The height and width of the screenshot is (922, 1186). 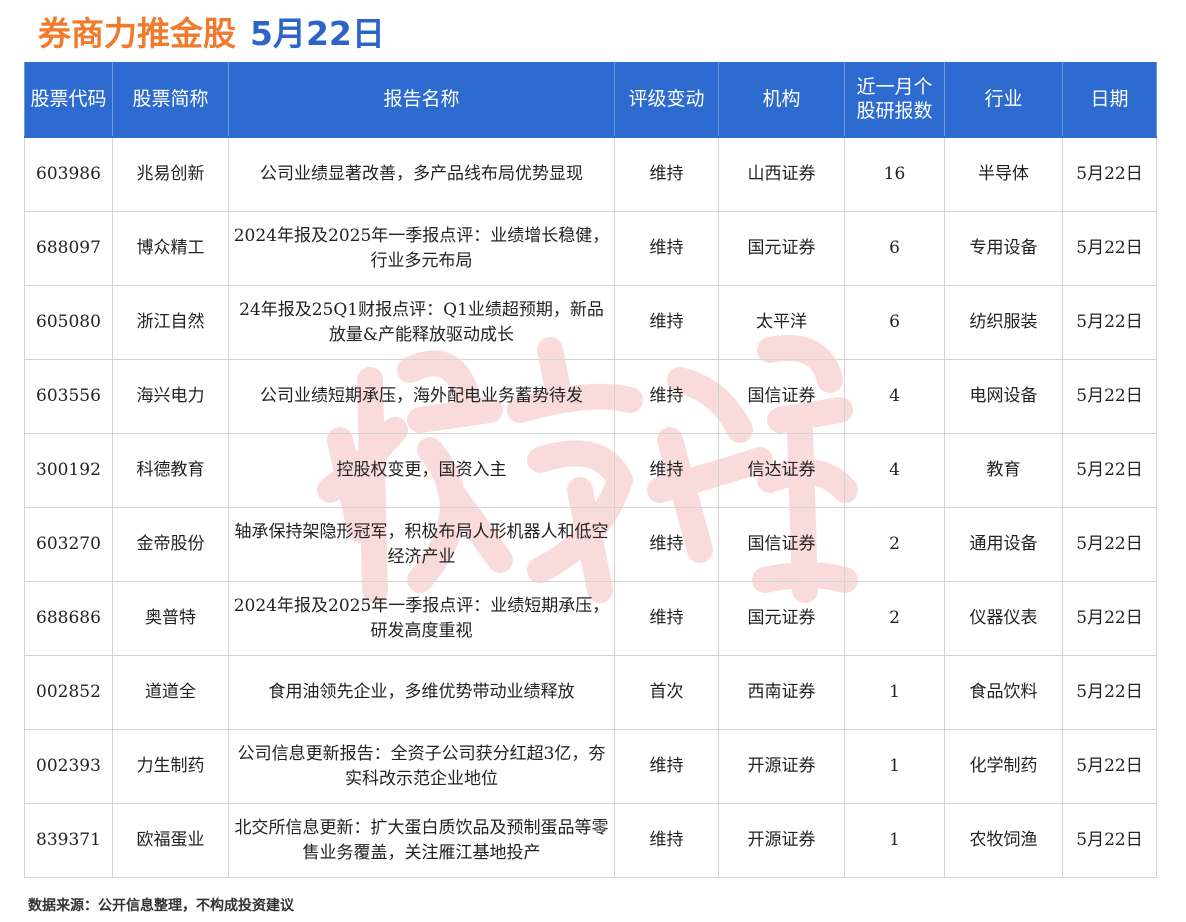 What do you see at coordinates (421, 396) in the screenshot?
I see `cell-report: 公司业绩短期承压，海外配电业务蓄势待发` at bounding box center [421, 396].